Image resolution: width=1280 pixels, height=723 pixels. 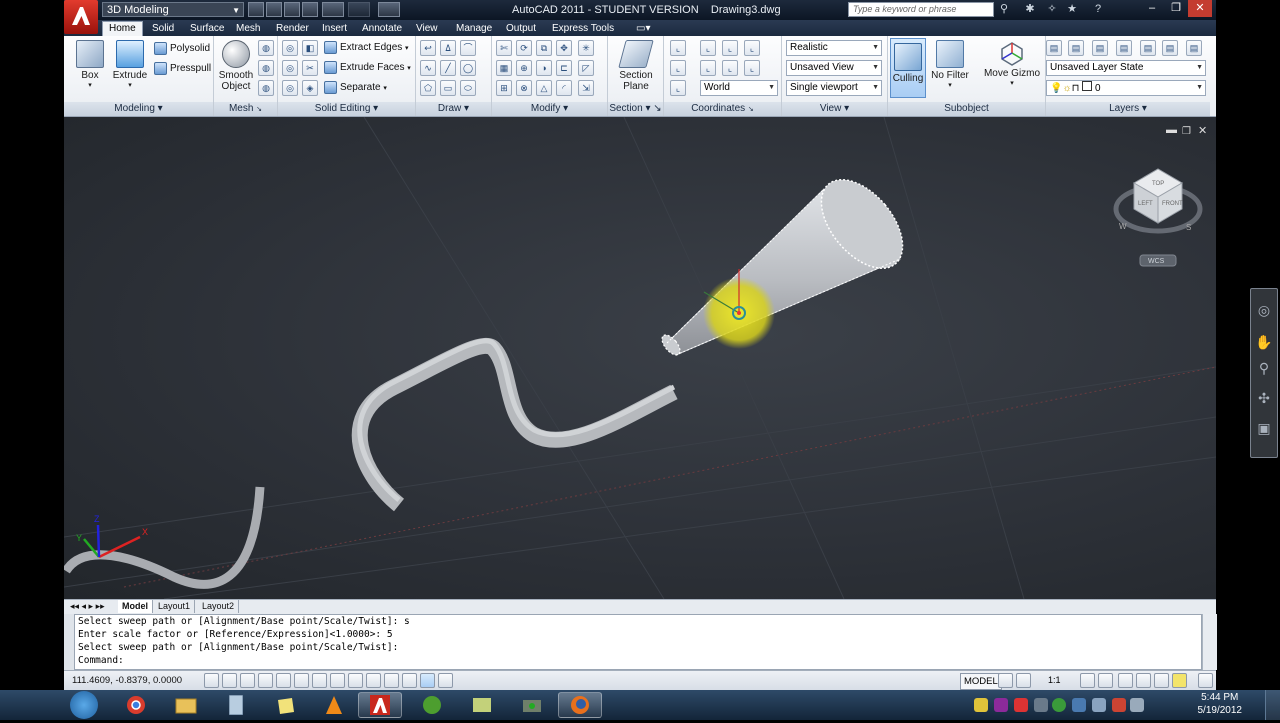 I want to click on tab-express-tools: Express Tools, so click(x=583, y=29).